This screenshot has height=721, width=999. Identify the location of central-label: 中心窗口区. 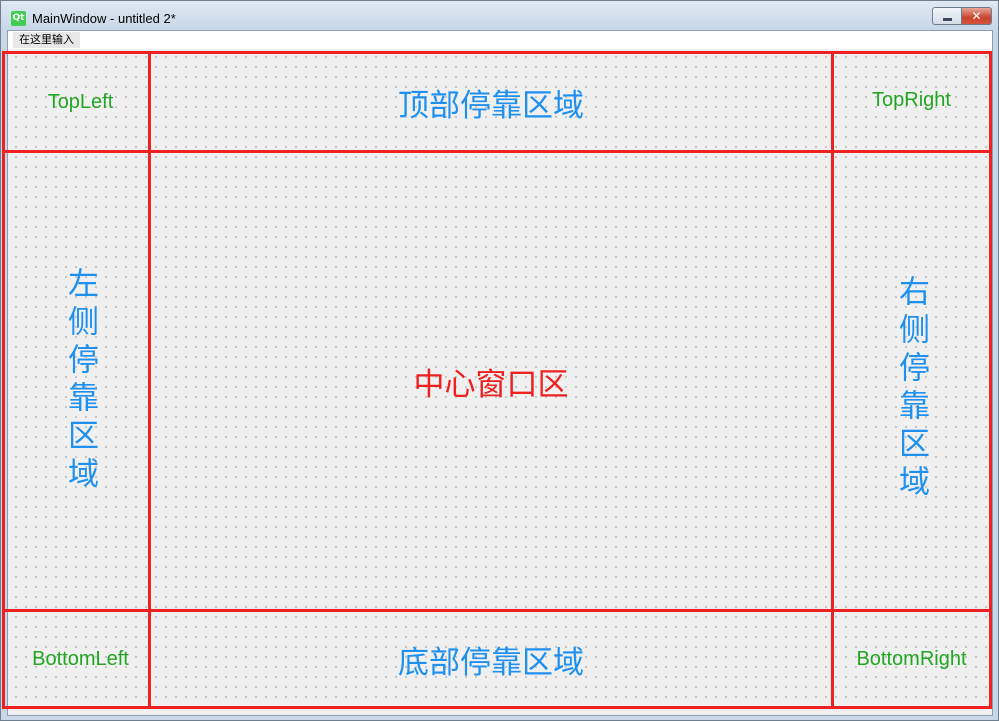
(491, 384).